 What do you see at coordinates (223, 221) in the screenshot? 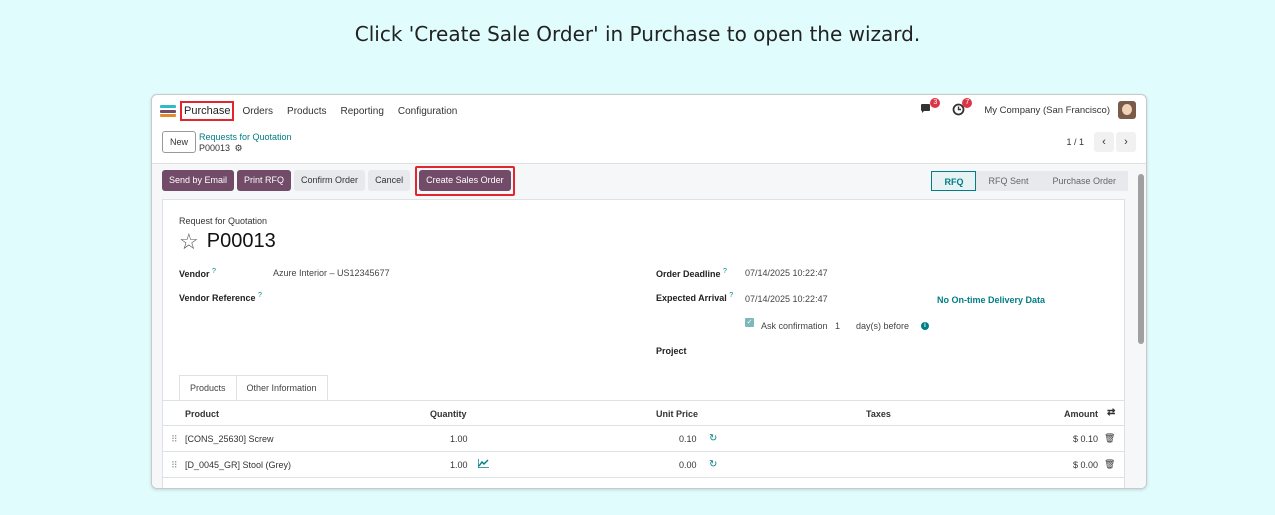
I see `form-subtitle: Request for Quotation` at bounding box center [223, 221].